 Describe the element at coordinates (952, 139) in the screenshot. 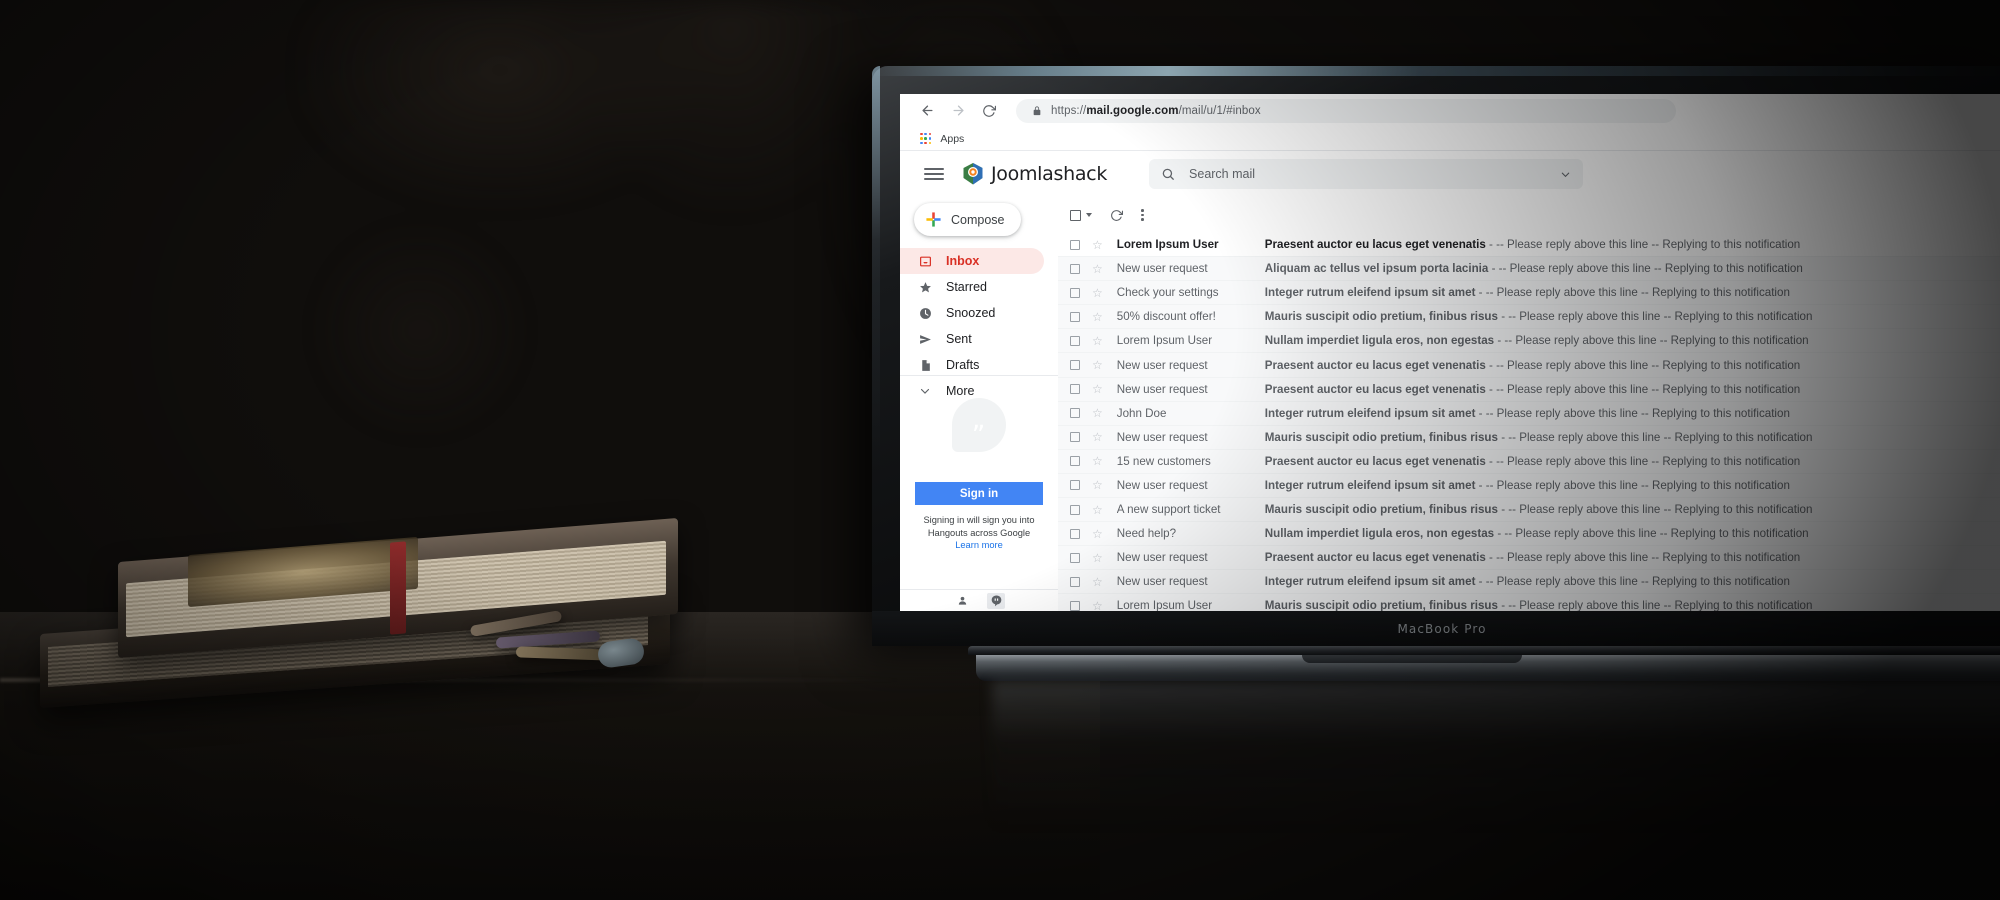

I see `bookmark-apps-label: Apps` at that location.